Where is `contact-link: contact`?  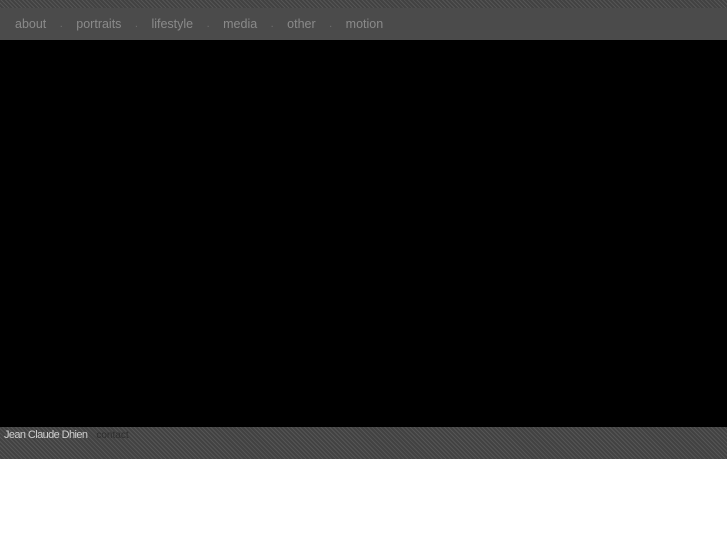
contact-link: contact is located at coordinates (112, 435).